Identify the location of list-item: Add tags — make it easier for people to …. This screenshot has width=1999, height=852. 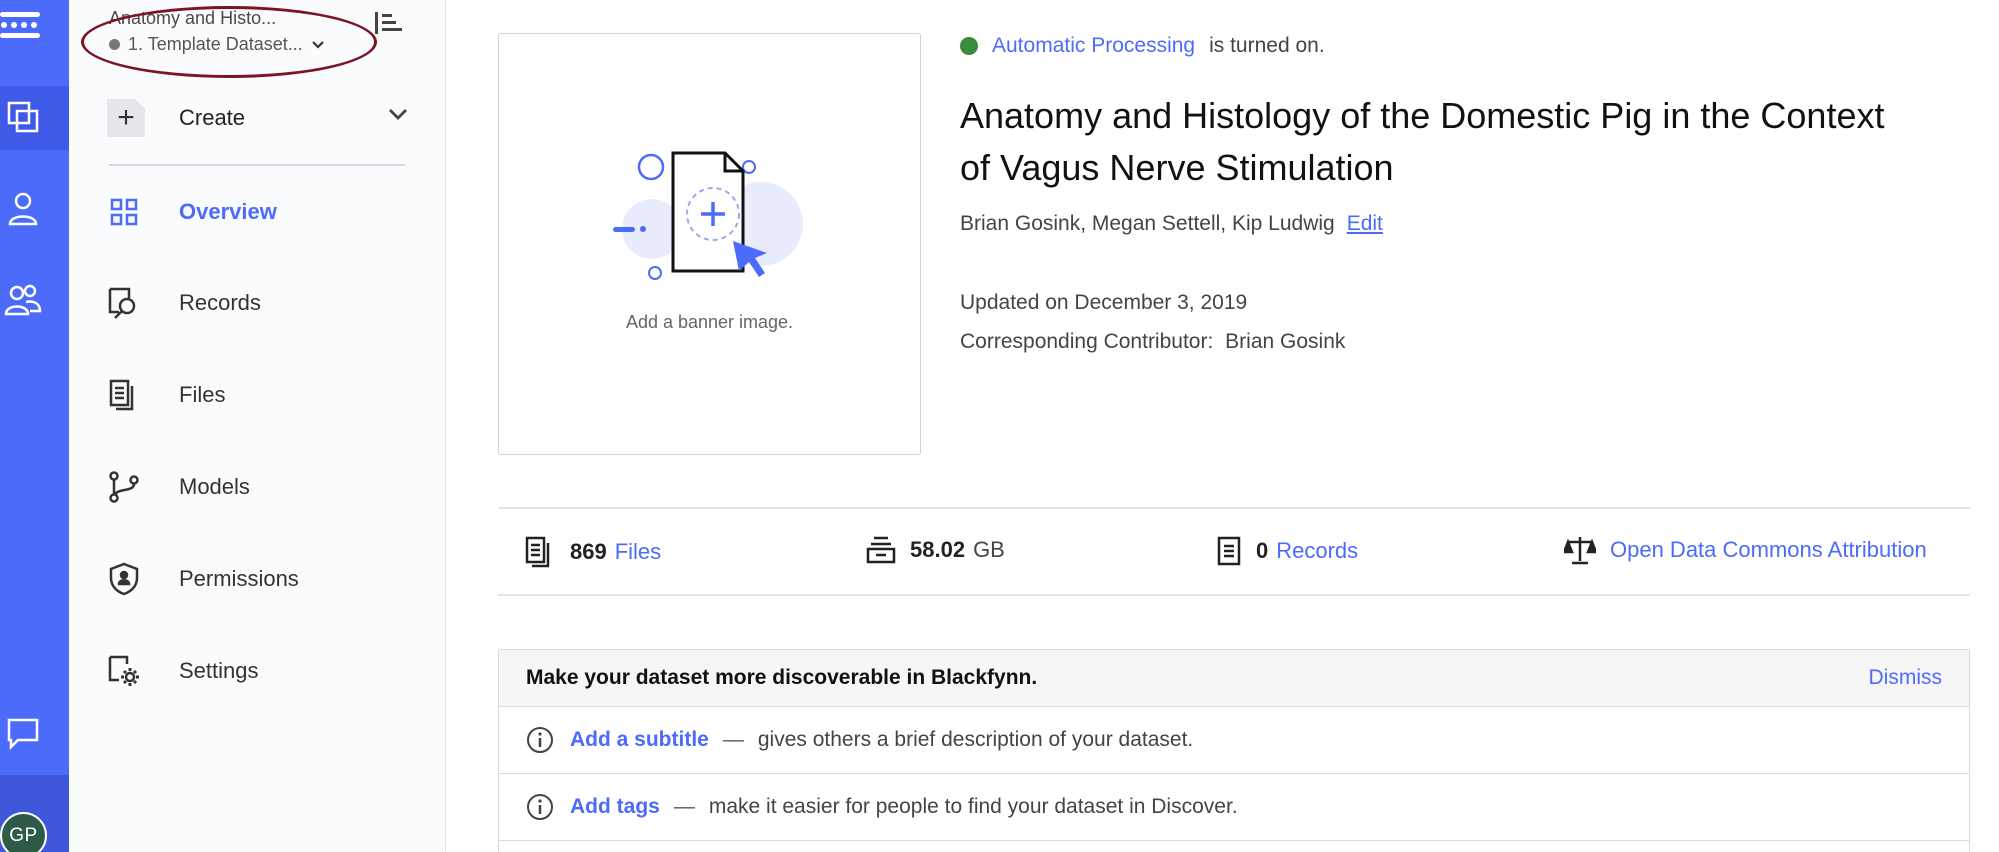
(1234, 807).